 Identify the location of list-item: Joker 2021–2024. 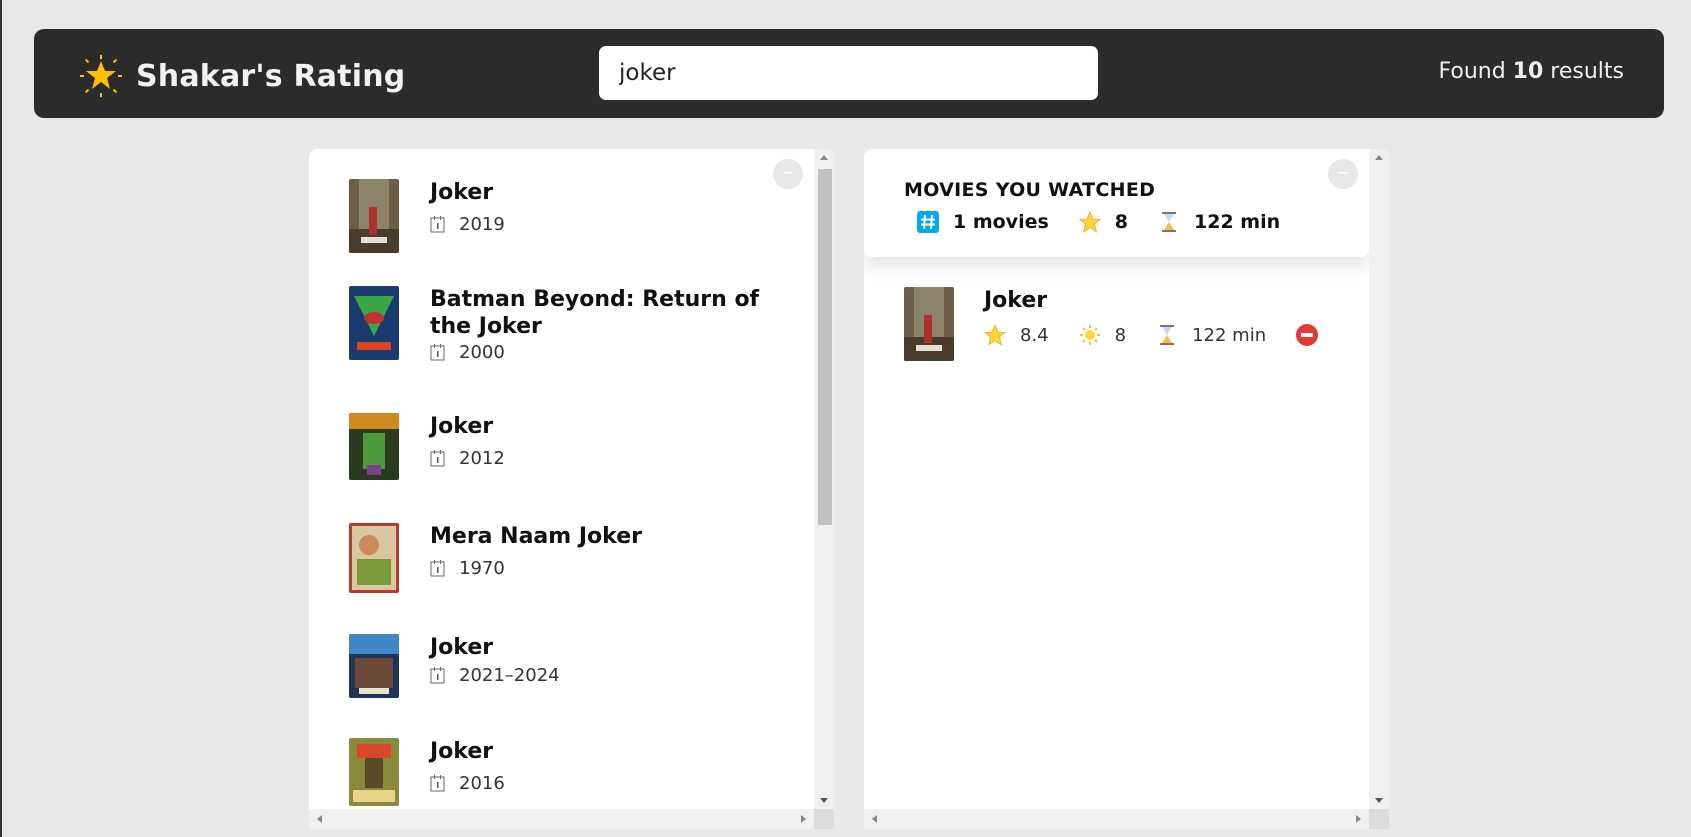
(559, 666).